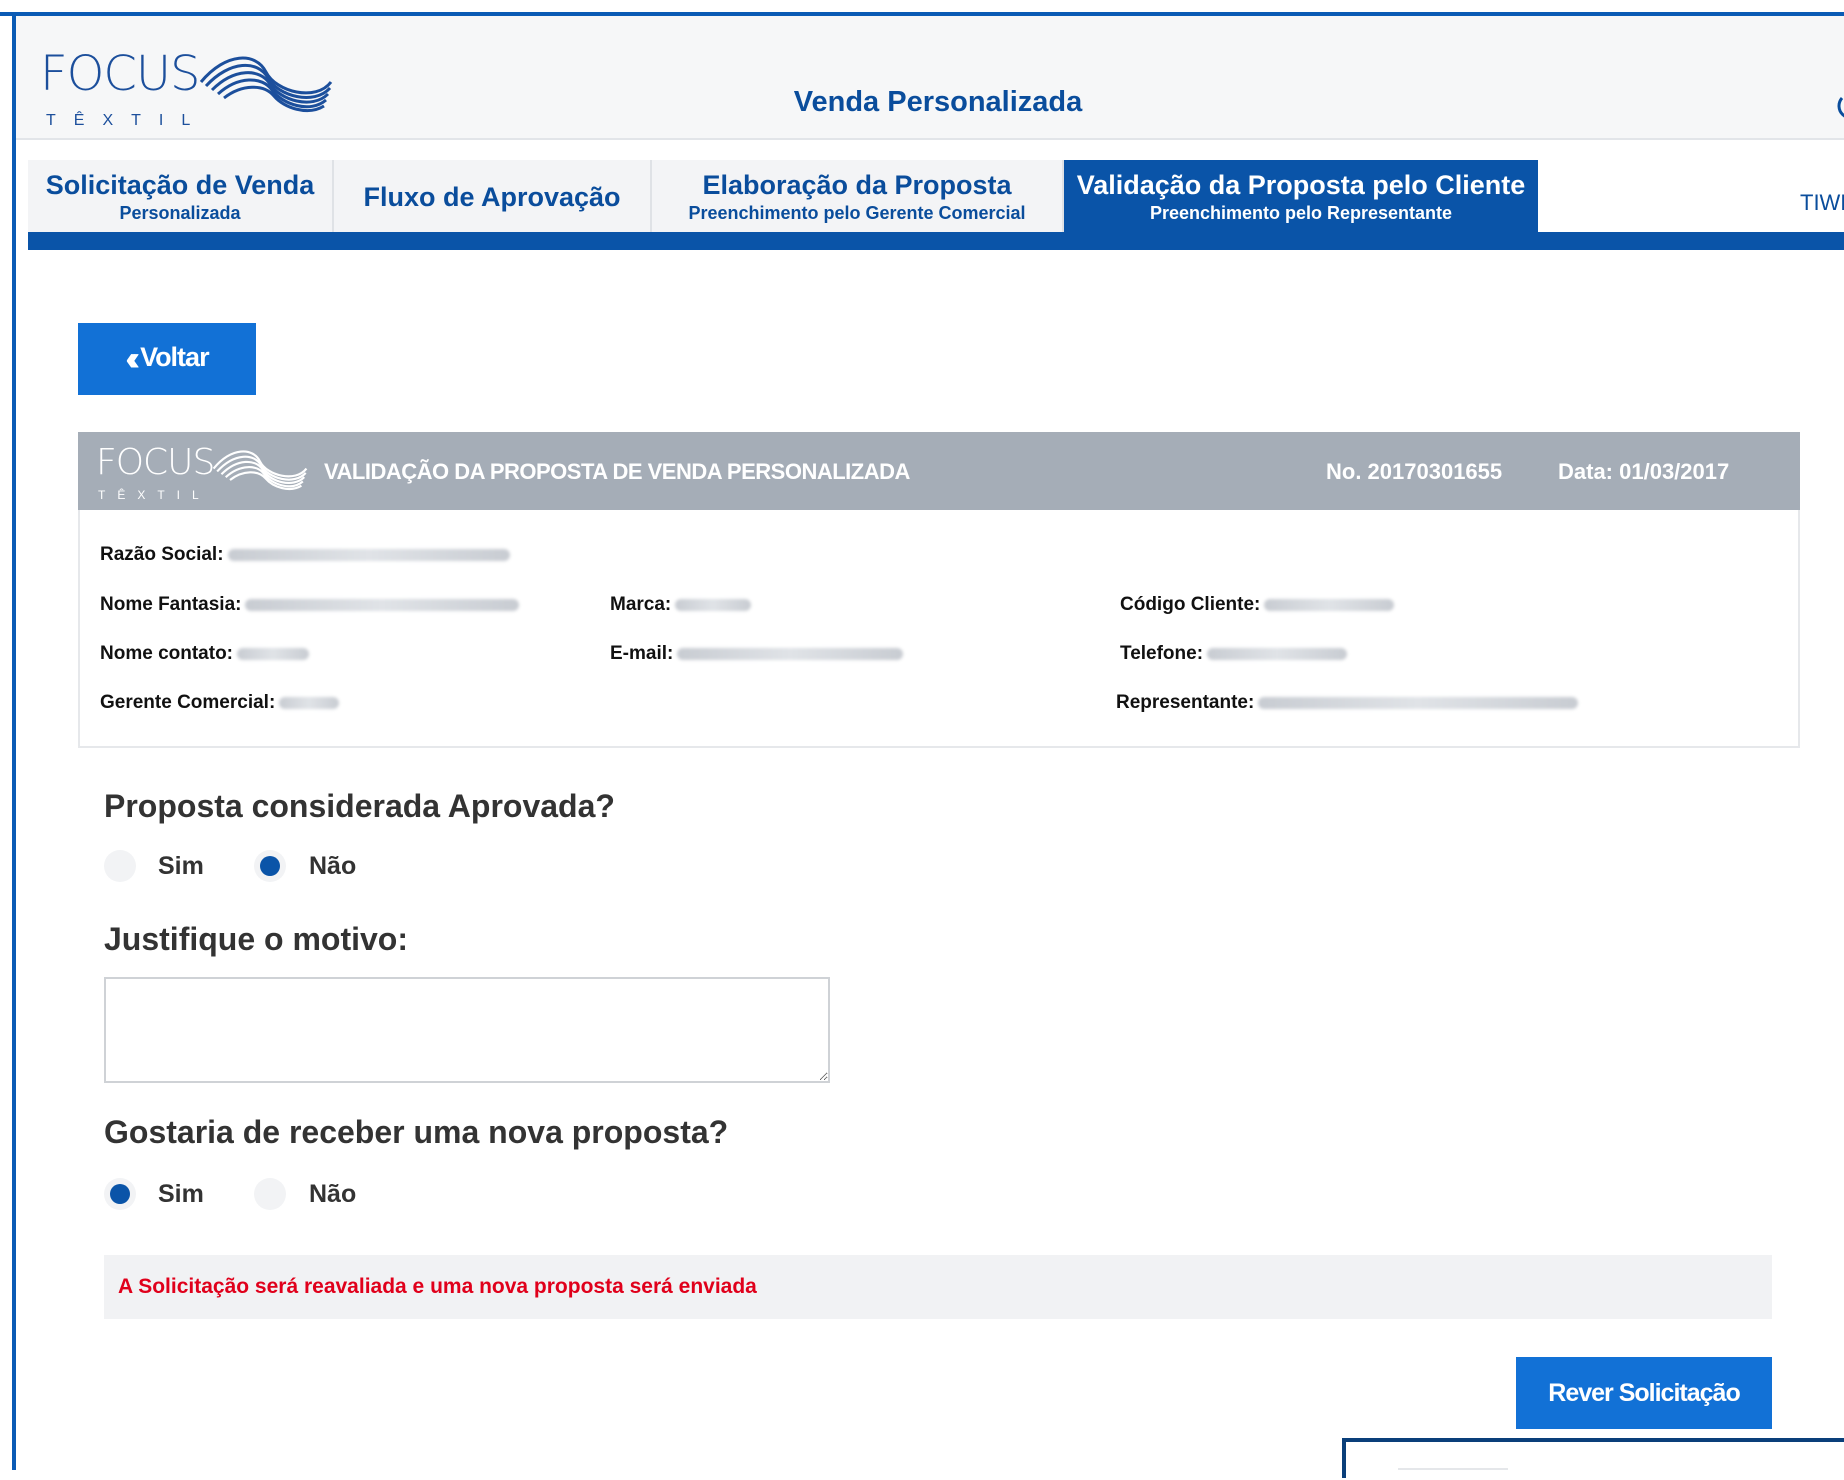 This screenshot has width=1844, height=1480. I want to click on proposal-date: Data: 01/03/2017, so click(1644, 471).